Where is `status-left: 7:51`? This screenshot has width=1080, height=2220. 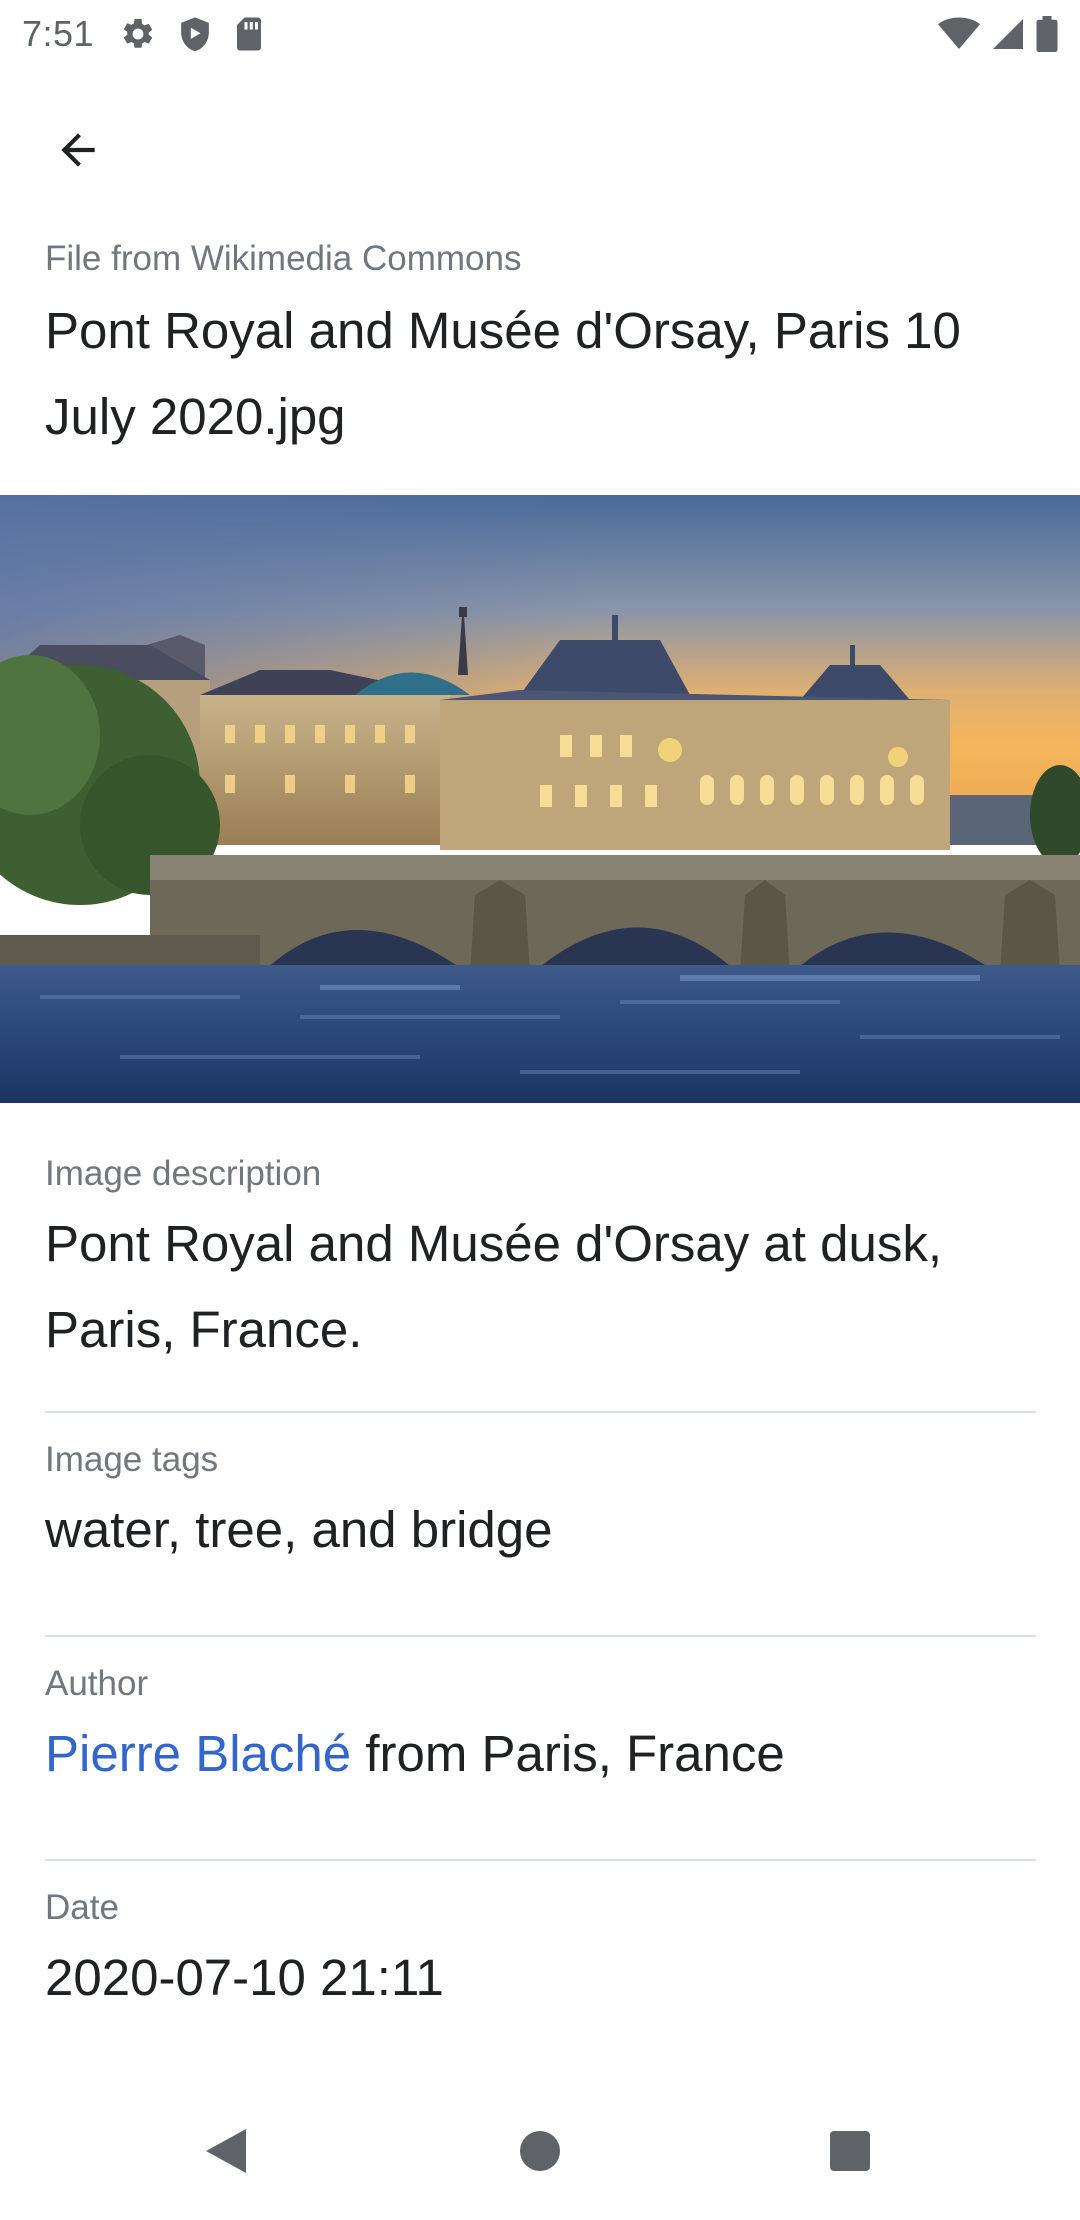 status-left: 7:51 is located at coordinates (143, 34).